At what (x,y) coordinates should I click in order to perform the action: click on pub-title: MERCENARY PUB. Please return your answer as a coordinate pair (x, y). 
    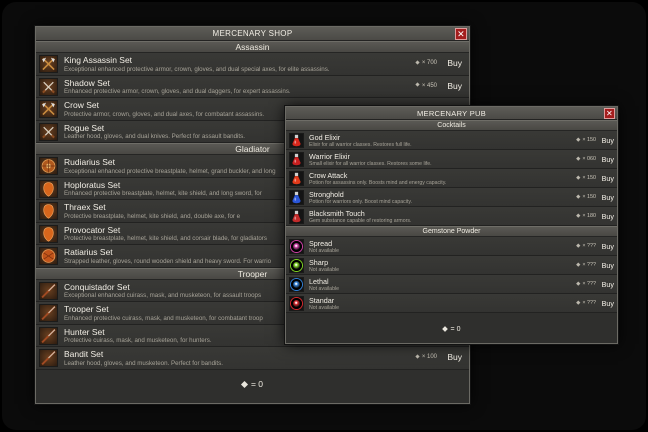
    Looking at the image, I should click on (451, 113).